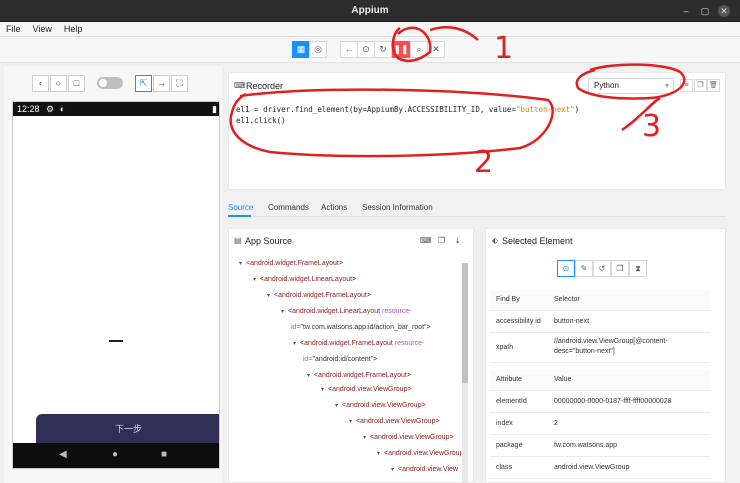 Image resolution: width=740 pixels, height=483 pixels. Describe the element at coordinates (28, 109) in the screenshot. I see `device-time: 12:28` at that location.